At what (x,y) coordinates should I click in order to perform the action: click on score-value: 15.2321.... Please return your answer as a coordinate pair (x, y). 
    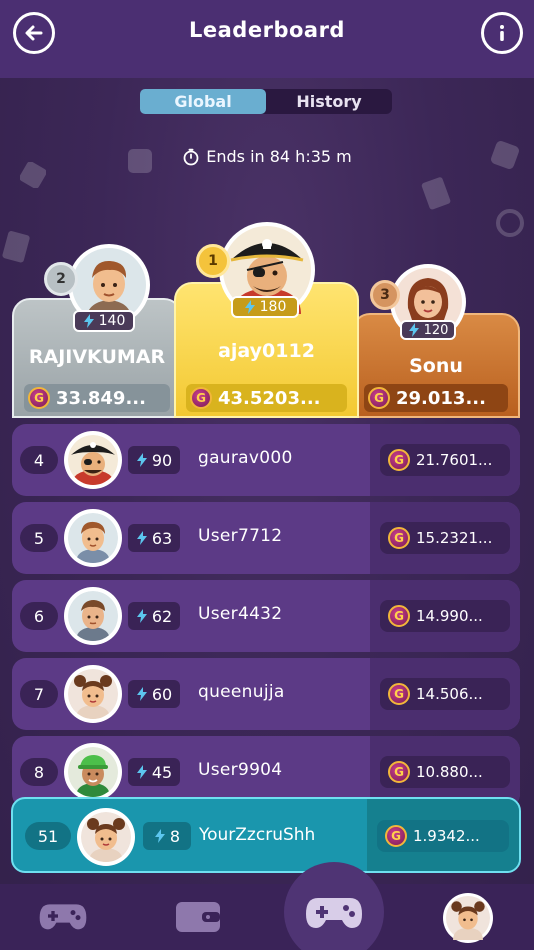
    Looking at the image, I should click on (454, 538).